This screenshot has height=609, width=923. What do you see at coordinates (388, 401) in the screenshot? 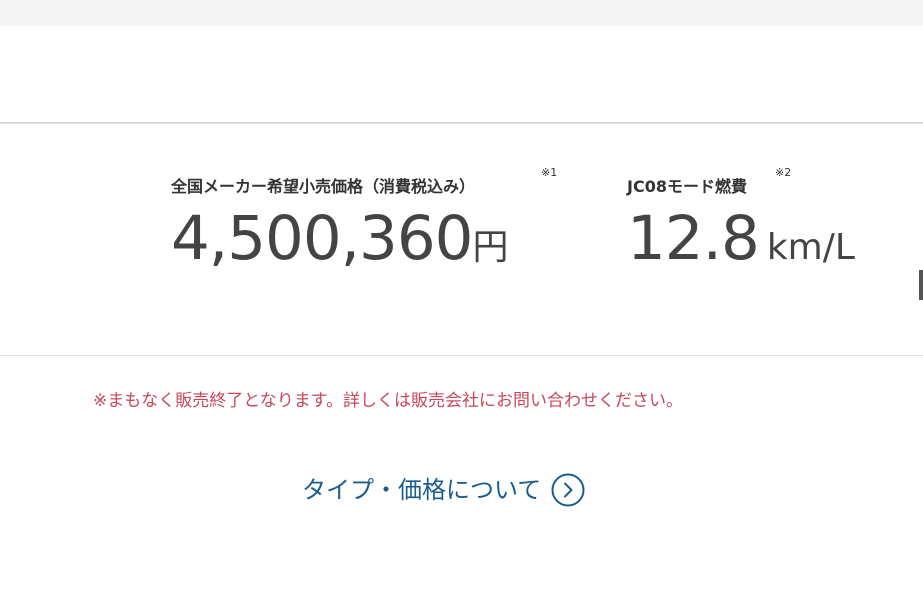
I see `sales-end-notice: ※まもなく販売終了となります。詳しくは販売会社にお問い合わせください。` at bounding box center [388, 401].